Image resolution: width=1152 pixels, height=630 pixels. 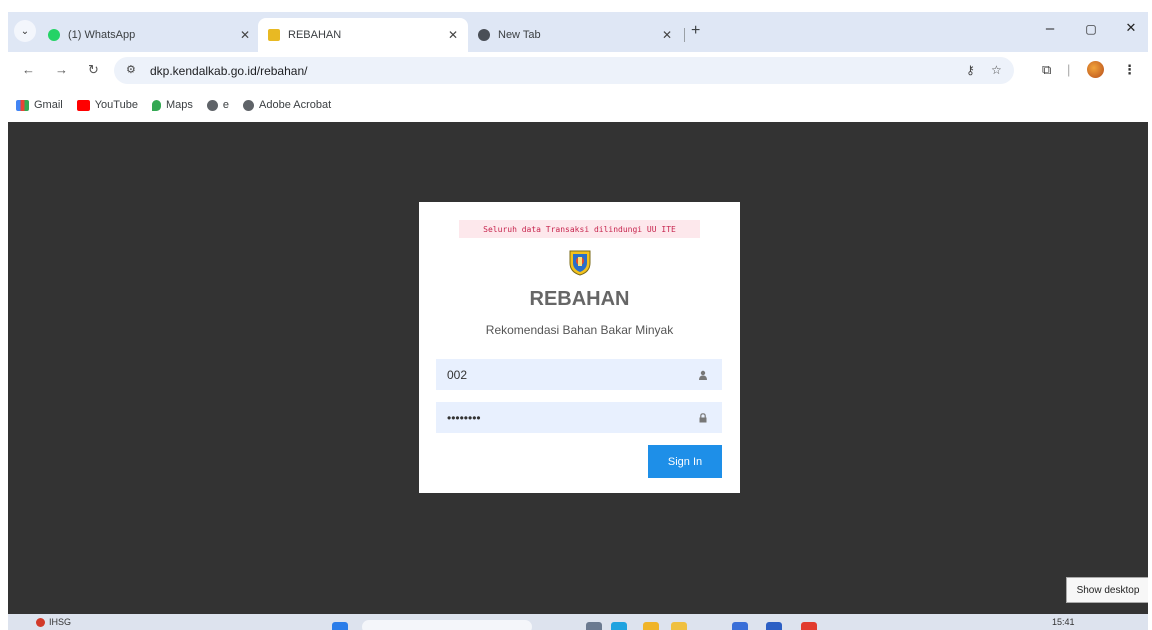 What do you see at coordinates (579, 229) in the screenshot?
I see `legal-notice: Seluruh data Transaksi dilindungi UU ITE` at bounding box center [579, 229].